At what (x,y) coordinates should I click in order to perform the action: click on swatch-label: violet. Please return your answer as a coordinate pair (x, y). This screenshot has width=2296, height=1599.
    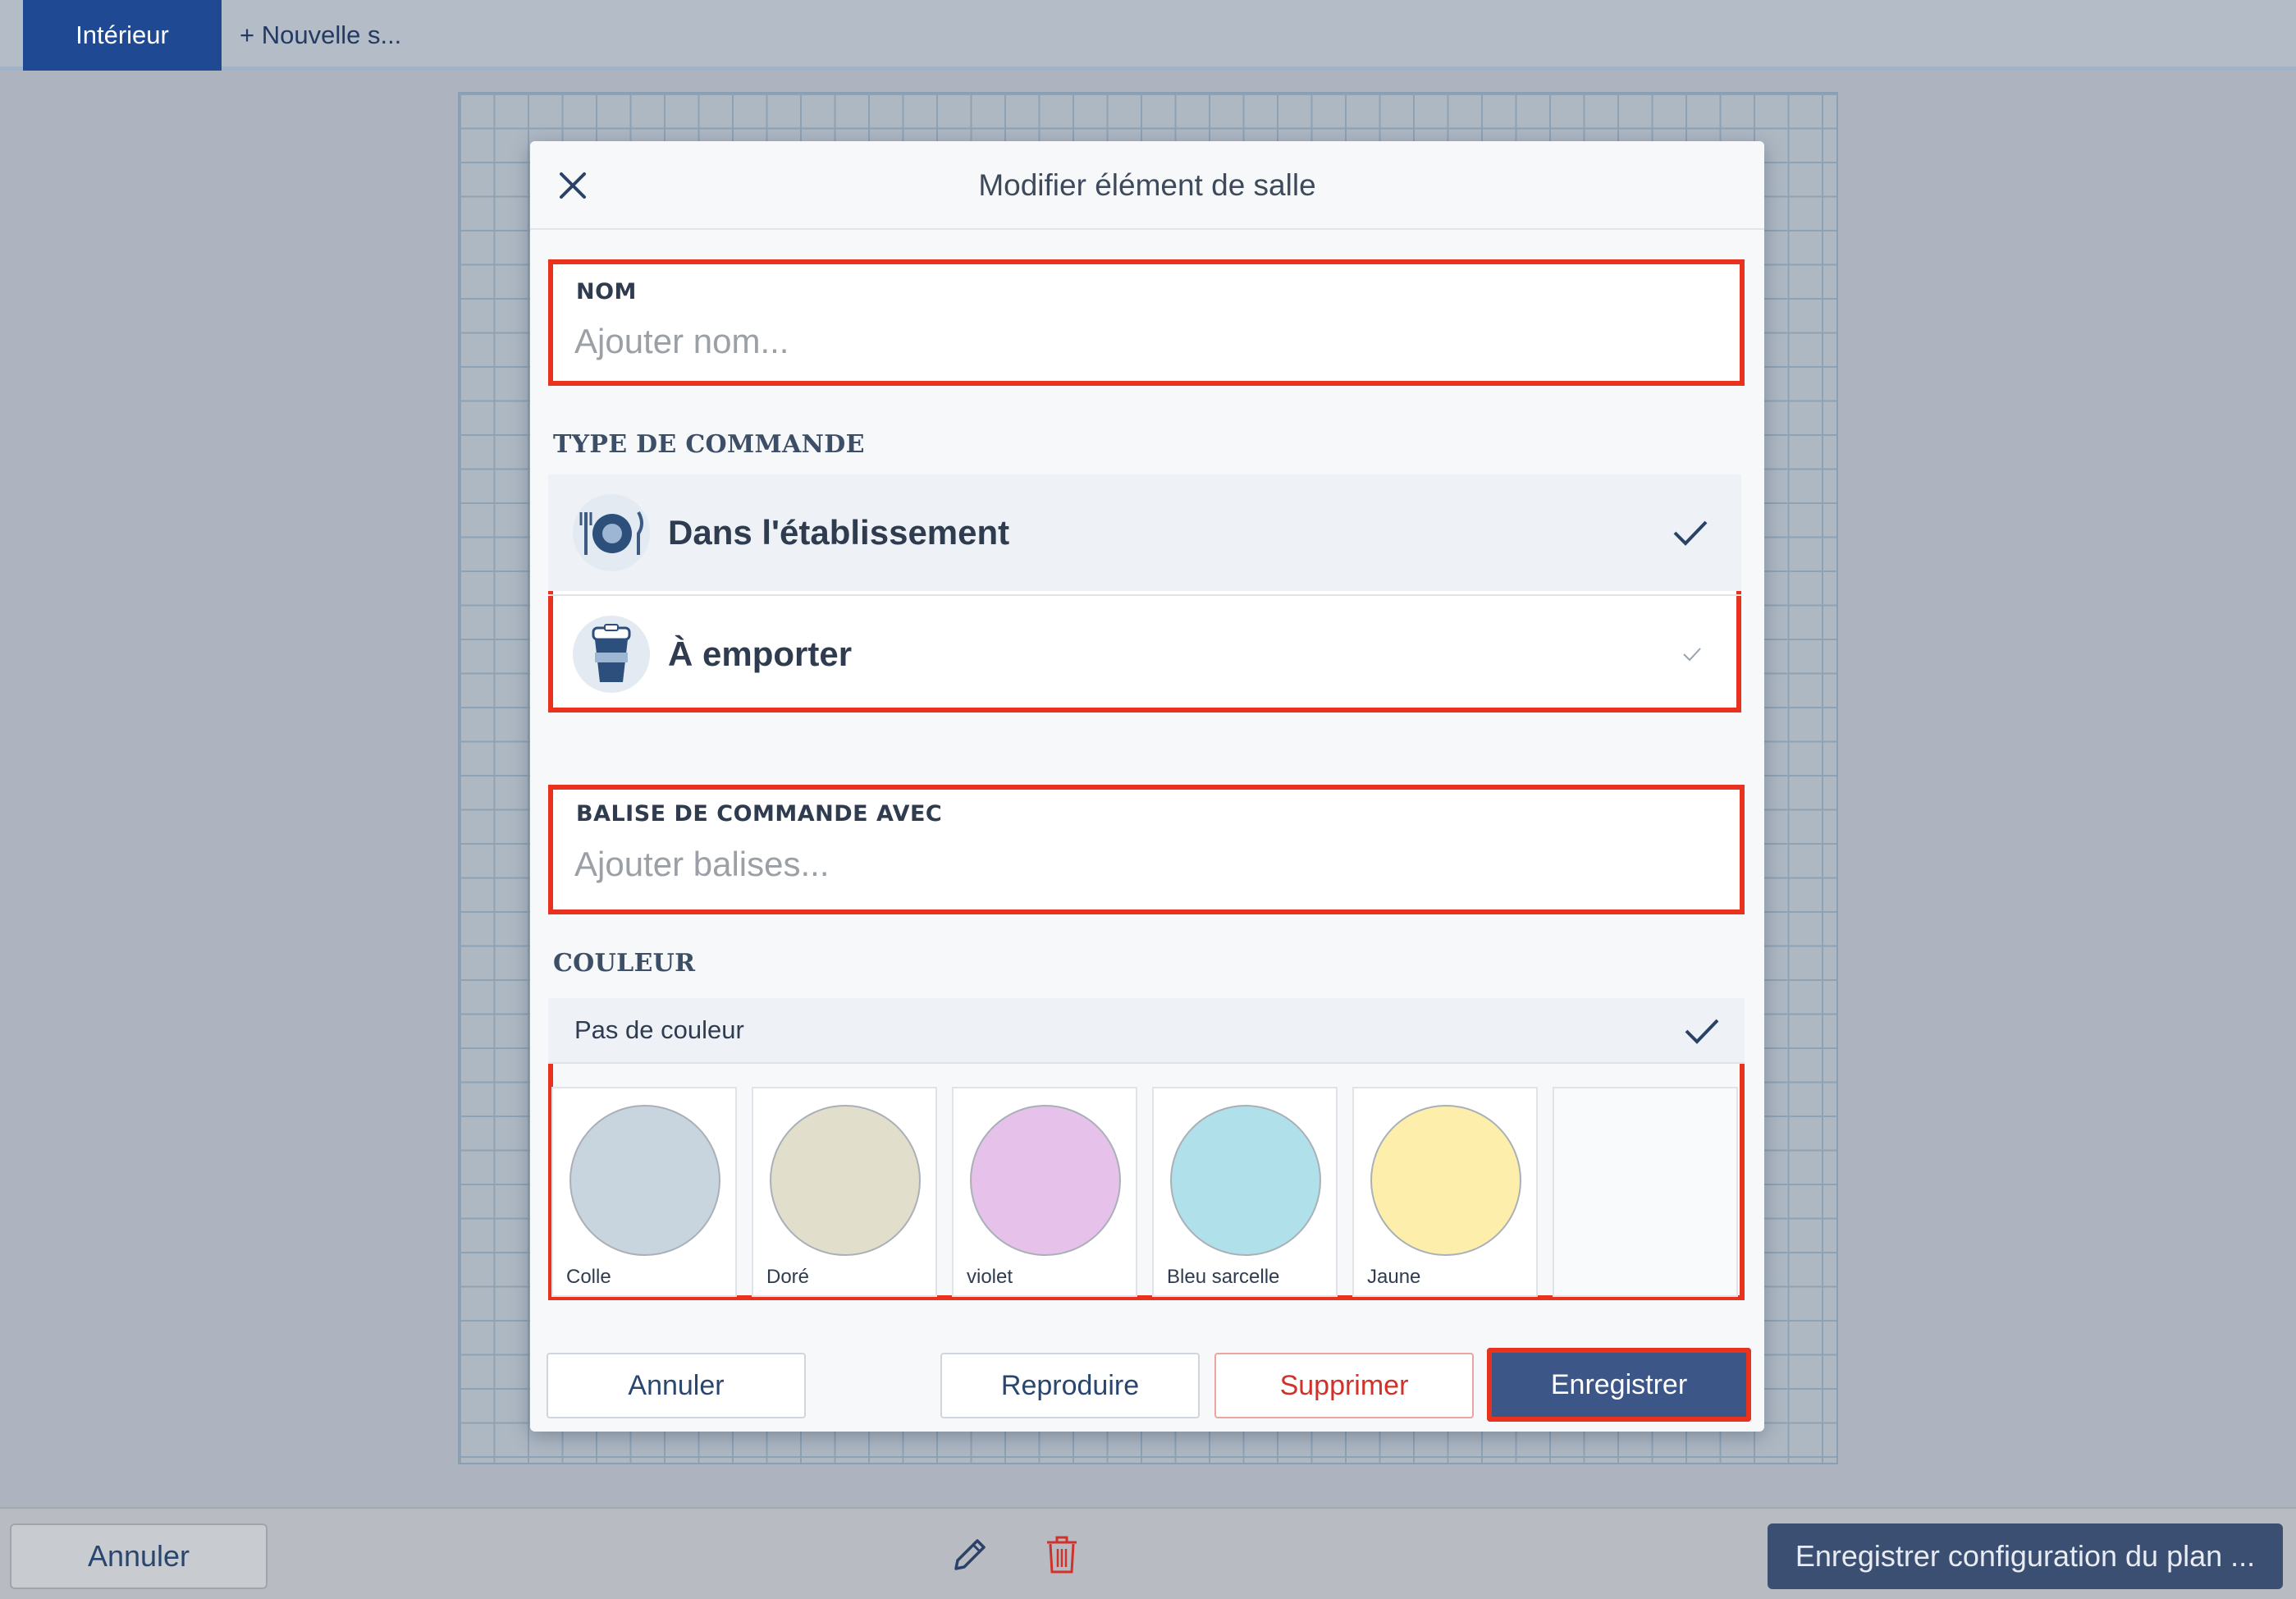
    Looking at the image, I should click on (990, 1277).